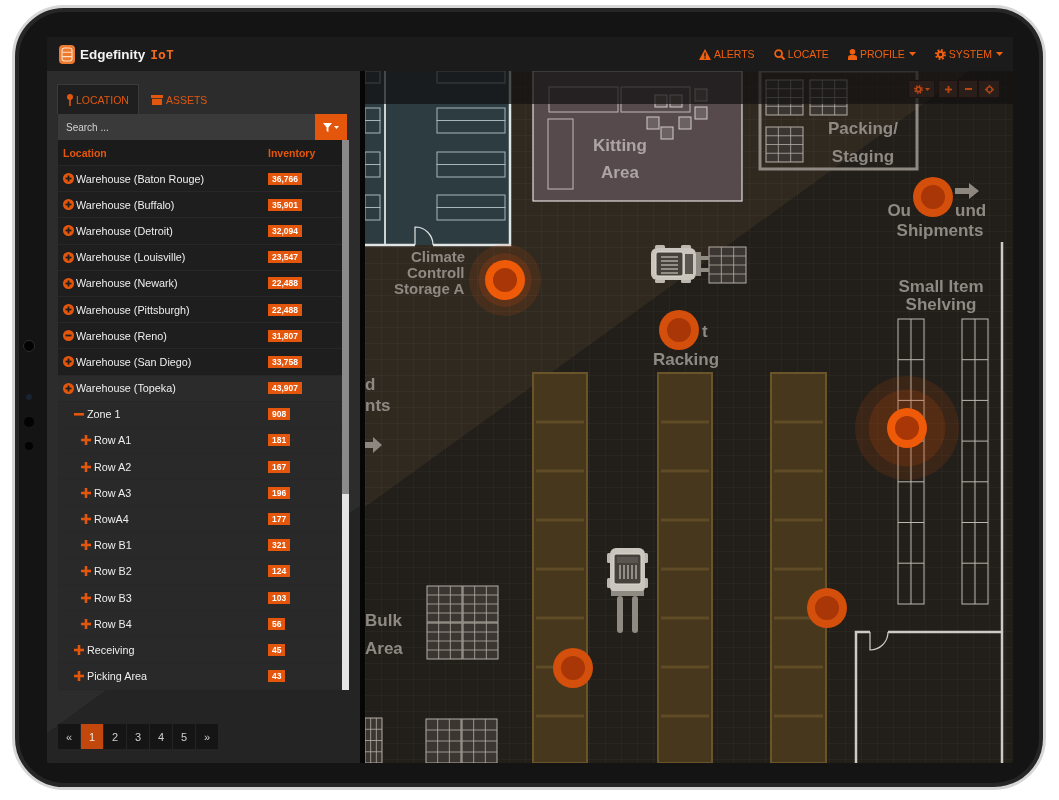  Describe the element at coordinates (879, 641) in the screenshot. I see `door-swing` at that location.